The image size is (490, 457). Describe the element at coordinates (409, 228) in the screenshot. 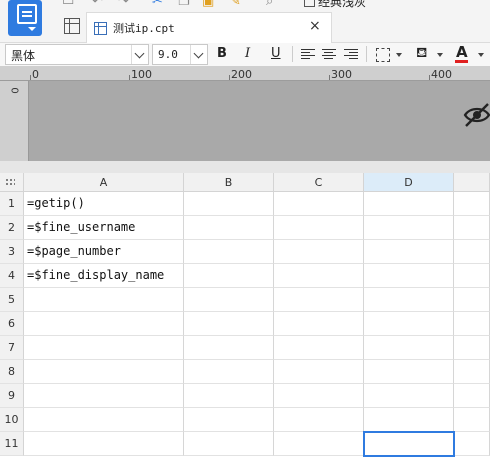

I see `cell-d2` at that location.